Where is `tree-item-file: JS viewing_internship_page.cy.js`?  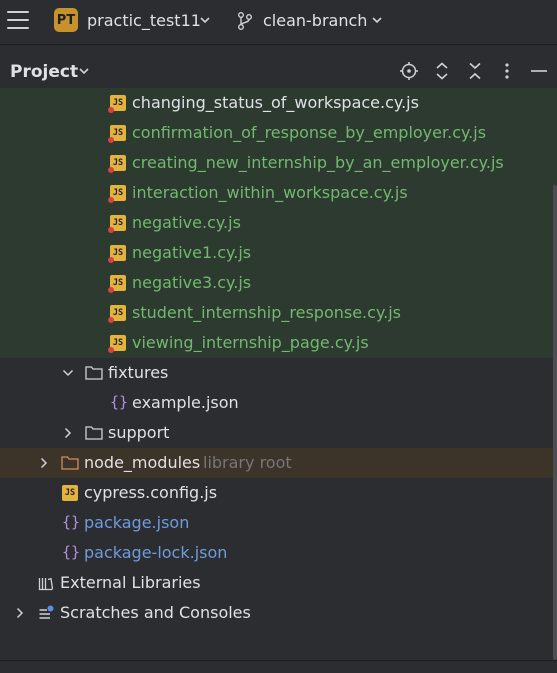 tree-item-file: JS viewing_internship_page.cy.js is located at coordinates (278, 343).